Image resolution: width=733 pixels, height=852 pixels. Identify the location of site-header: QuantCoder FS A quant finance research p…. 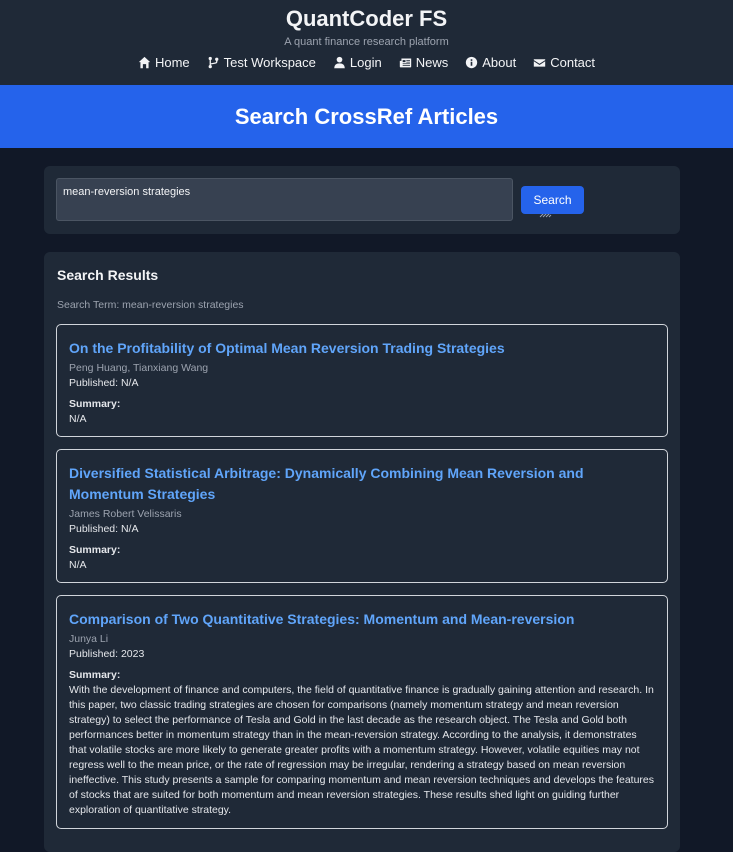
(366, 42).